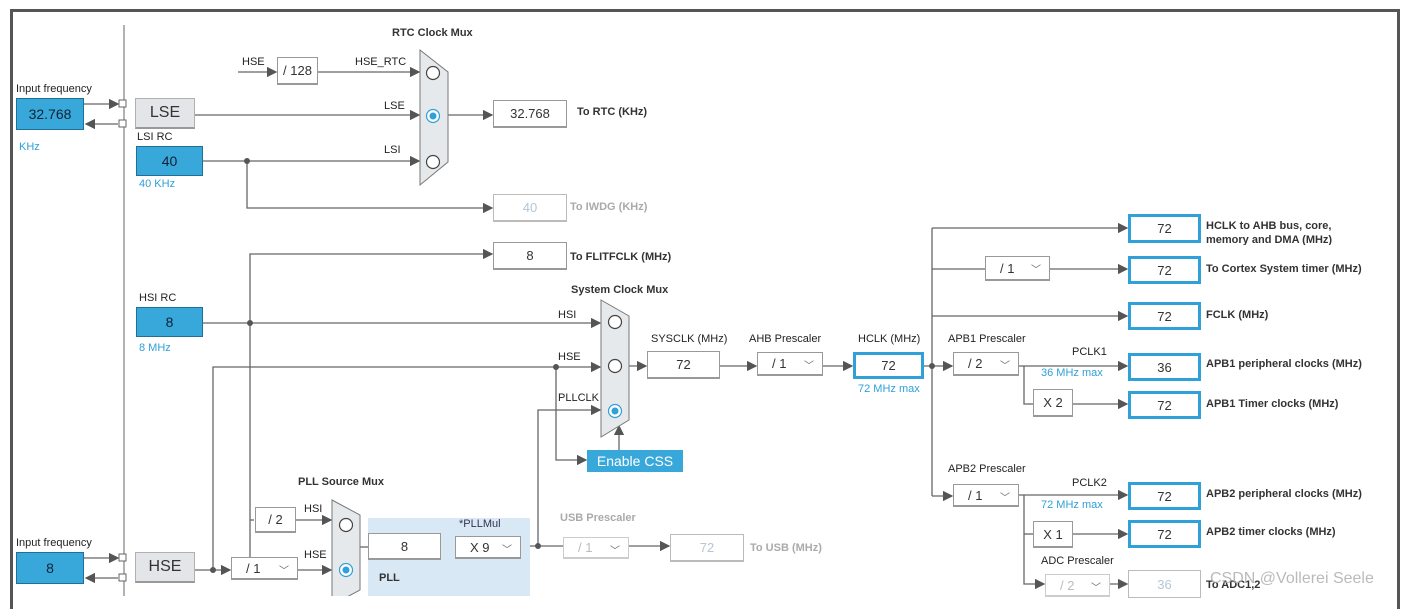 The image size is (1418, 609). What do you see at coordinates (480, 524) in the screenshot?
I see `pllmul-label: *PLLMul` at bounding box center [480, 524].